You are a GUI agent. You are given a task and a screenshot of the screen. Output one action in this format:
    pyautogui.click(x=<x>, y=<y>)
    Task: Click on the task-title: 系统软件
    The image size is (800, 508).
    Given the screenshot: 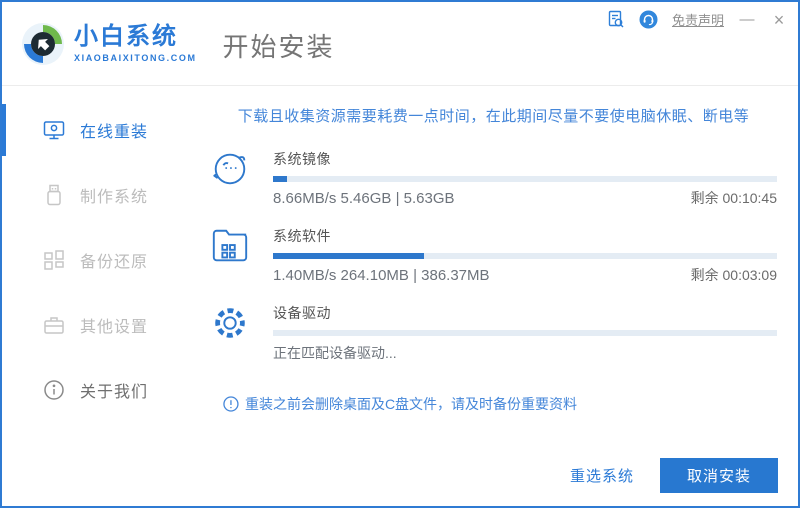 What is the action you would take?
    pyautogui.click(x=302, y=236)
    